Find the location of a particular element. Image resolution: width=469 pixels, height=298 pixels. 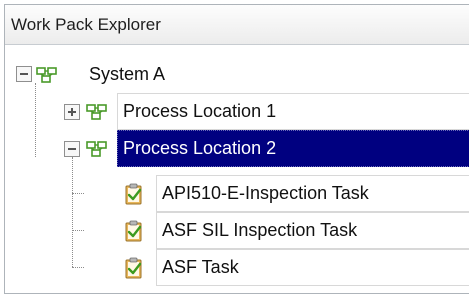

tree-node-process-location-1: Process Location 1 is located at coordinates (237, 111).